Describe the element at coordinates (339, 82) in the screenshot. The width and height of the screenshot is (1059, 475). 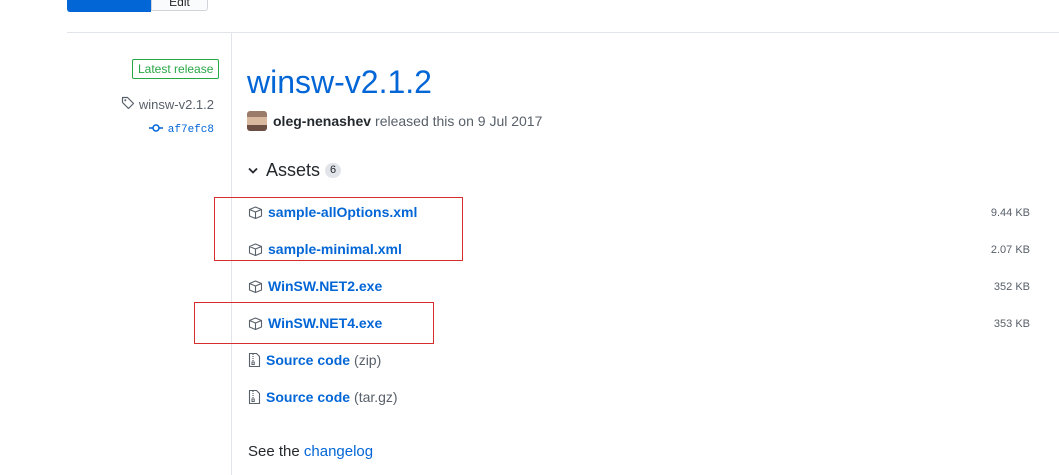
I see `release-title: winsw-v2.1.2` at that location.